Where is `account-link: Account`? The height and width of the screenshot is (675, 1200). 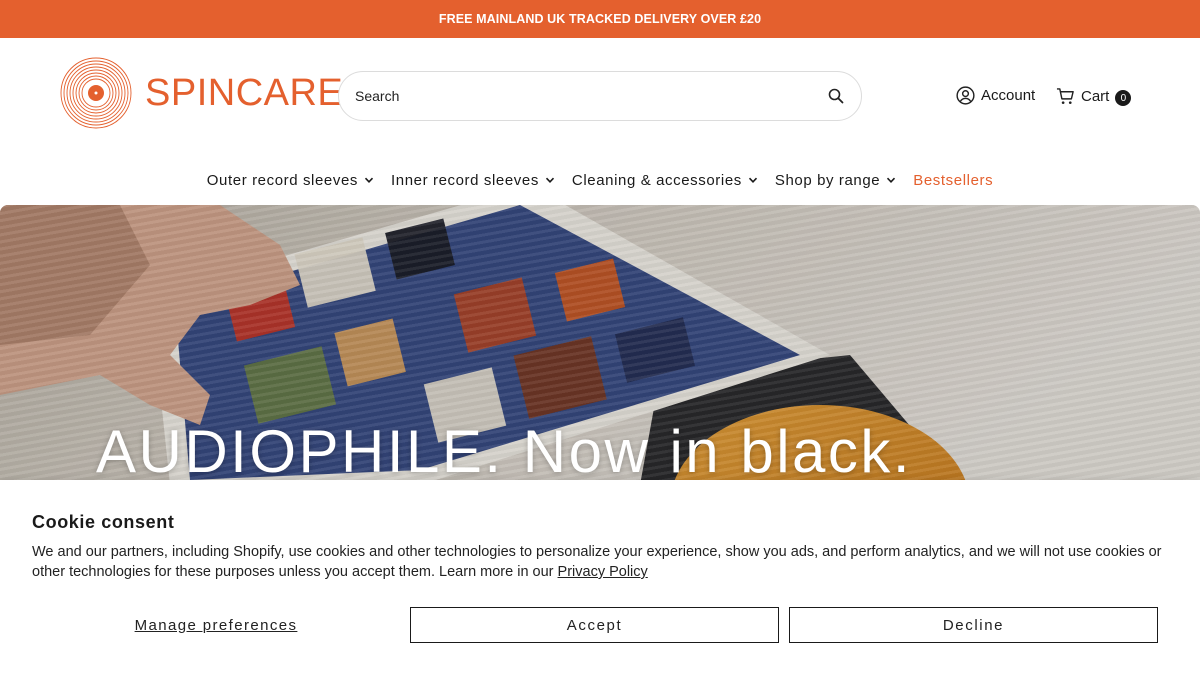
account-link: Account is located at coordinates (995, 95).